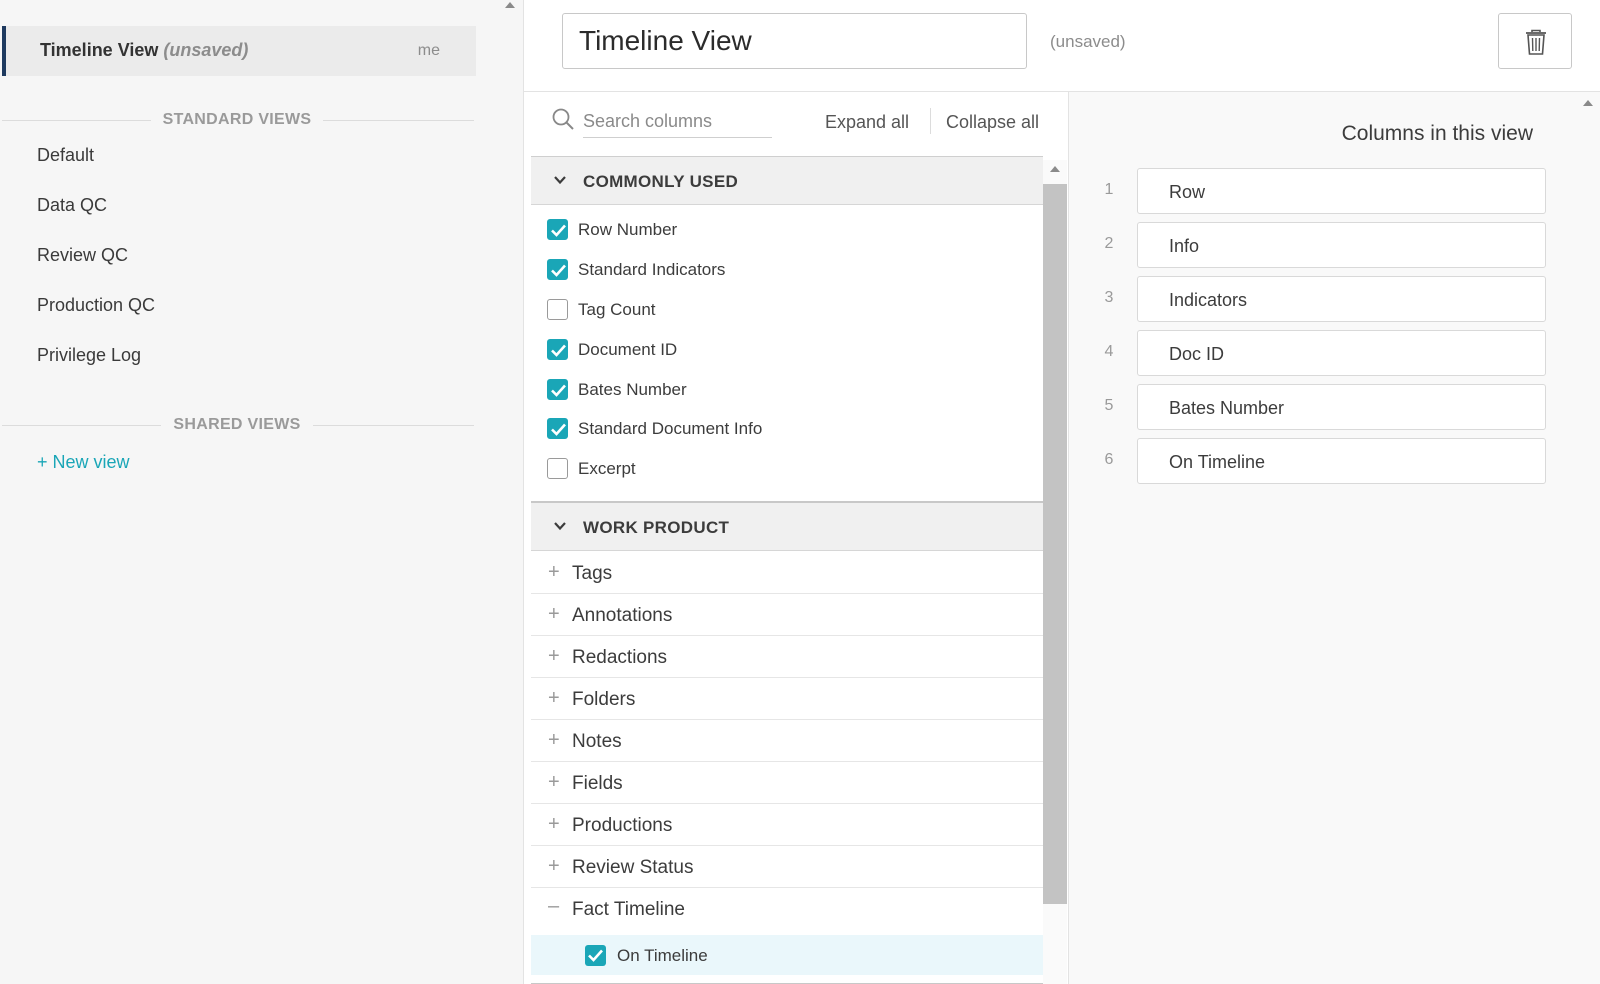  What do you see at coordinates (1109, 297) in the screenshot?
I see `column-order-number: 3` at bounding box center [1109, 297].